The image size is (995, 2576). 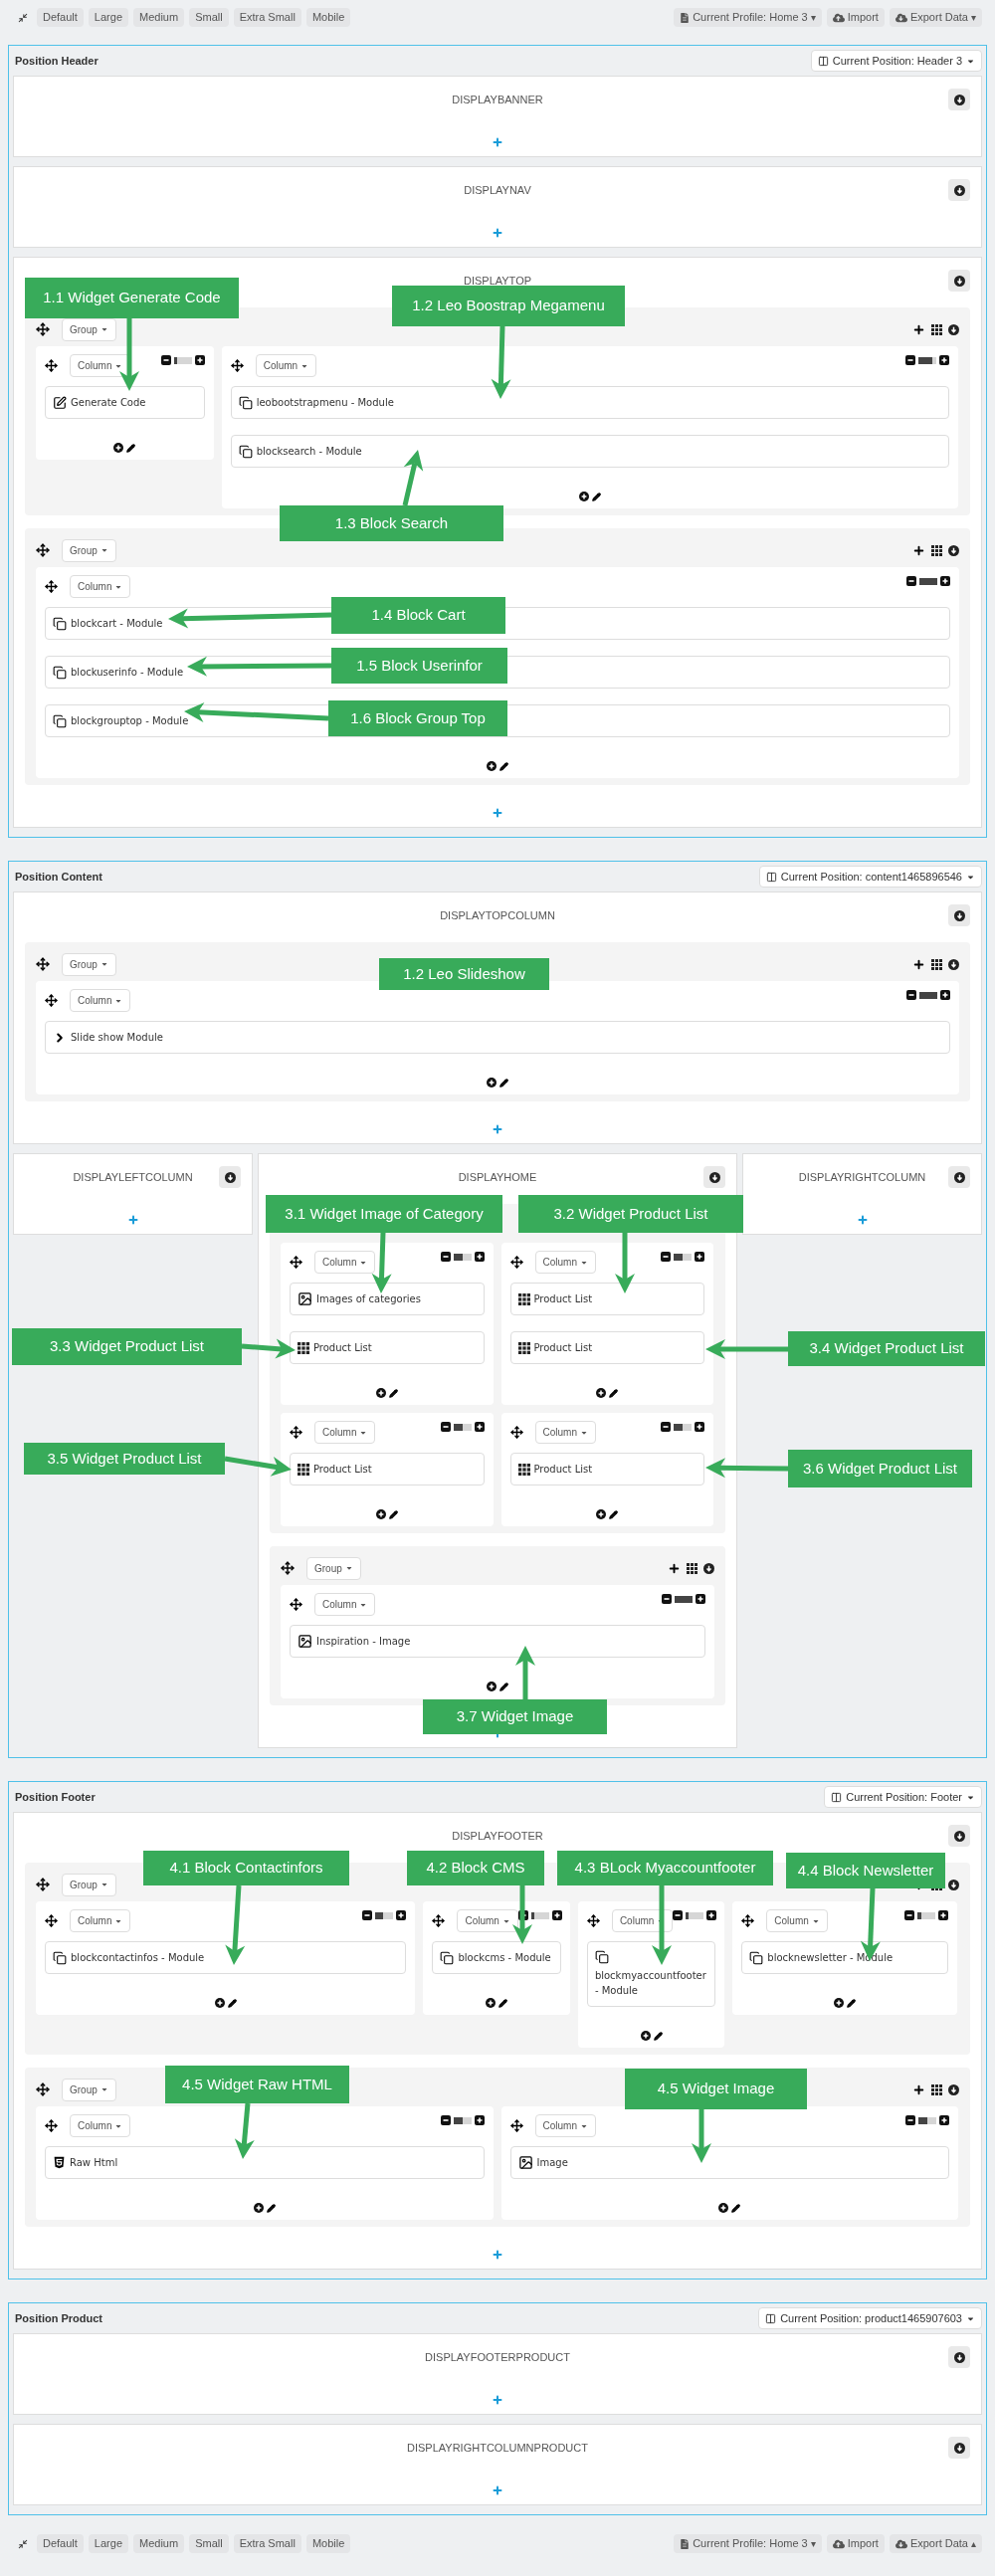 I want to click on widget-item: Raw Html, so click(x=265, y=2162).